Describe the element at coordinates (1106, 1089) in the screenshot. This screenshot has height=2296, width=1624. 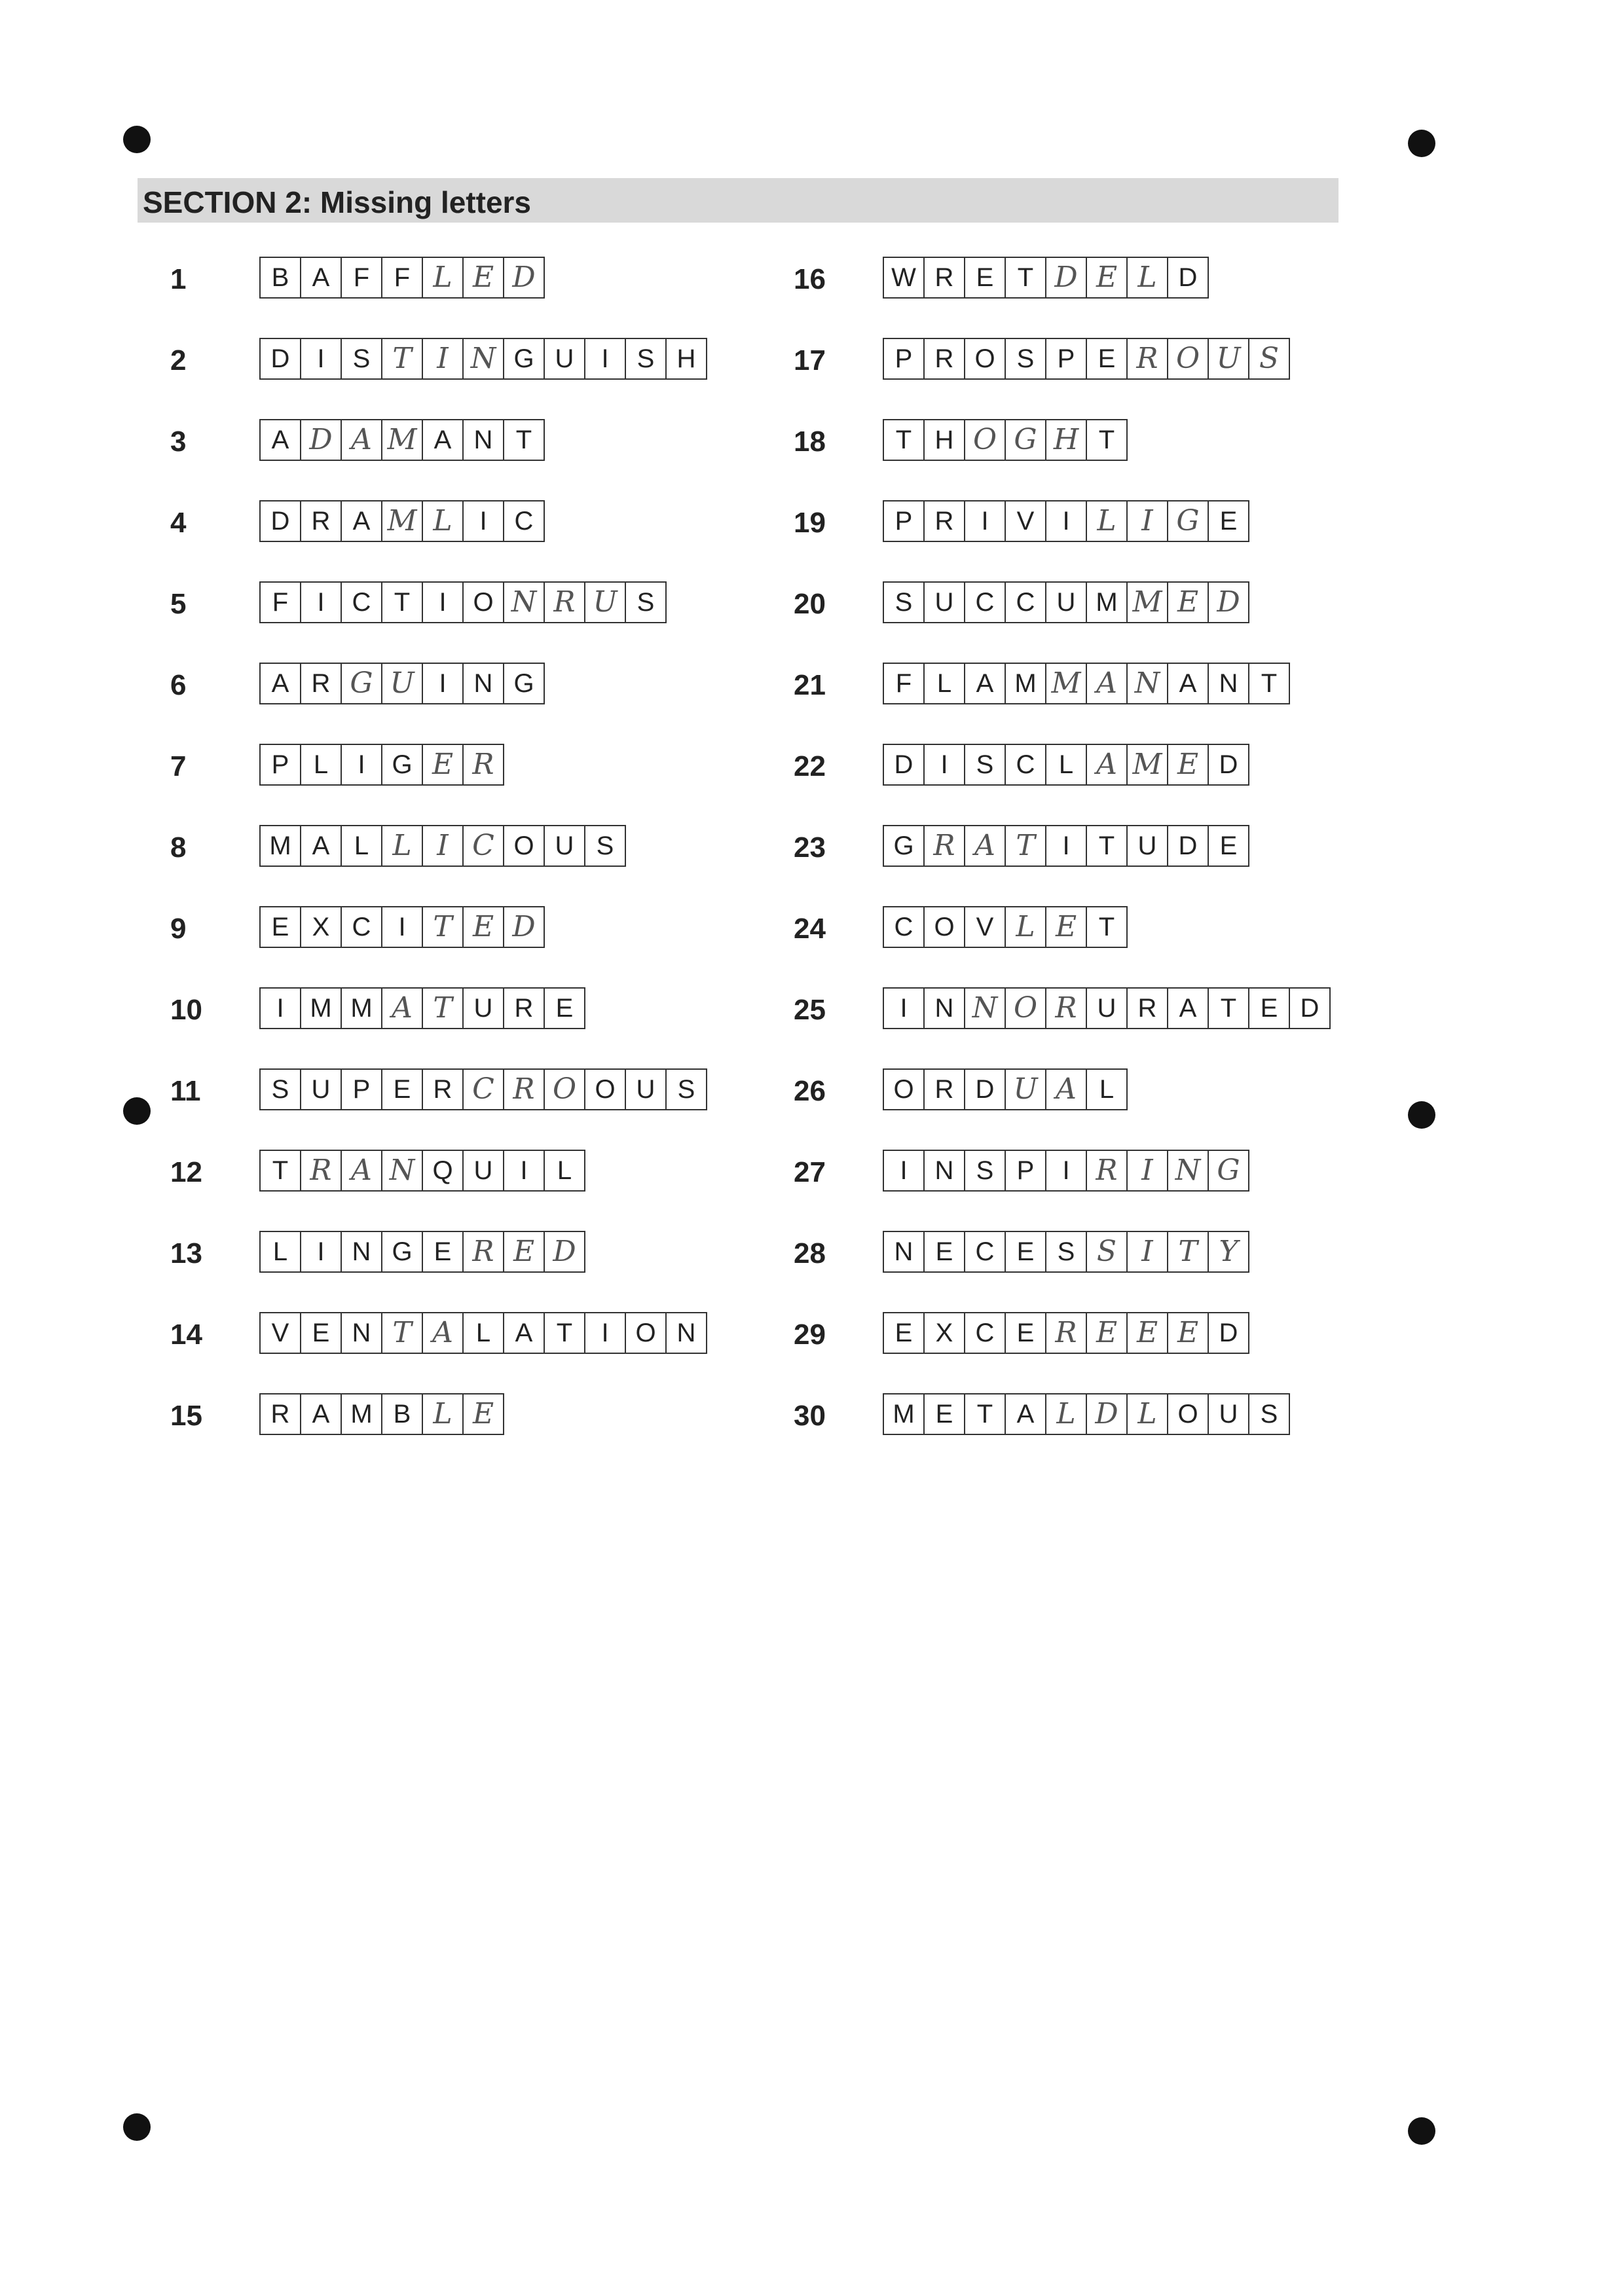
I see `letter-box: L` at that location.